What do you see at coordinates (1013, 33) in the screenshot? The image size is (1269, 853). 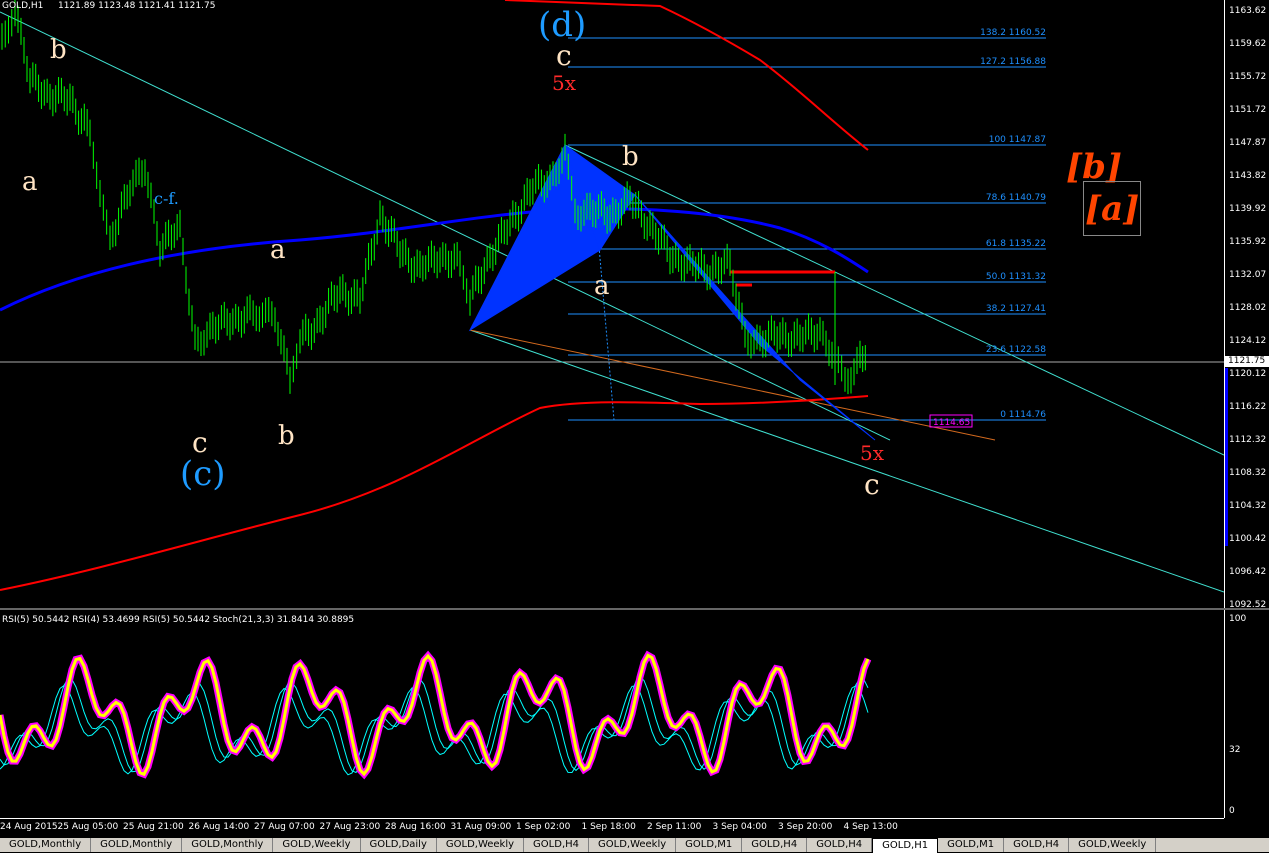 I see `fib-level-label: 138.2 1160.52` at bounding box center [1013, 33].